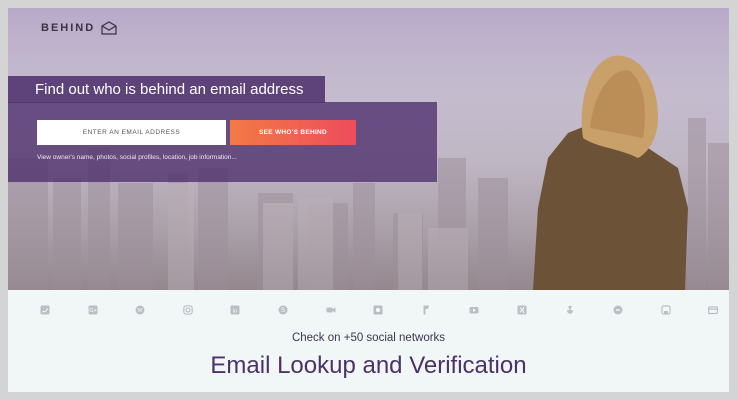 This screenshot has height=400, width=737. I want to click on svg-text: S, so click(283, 311).